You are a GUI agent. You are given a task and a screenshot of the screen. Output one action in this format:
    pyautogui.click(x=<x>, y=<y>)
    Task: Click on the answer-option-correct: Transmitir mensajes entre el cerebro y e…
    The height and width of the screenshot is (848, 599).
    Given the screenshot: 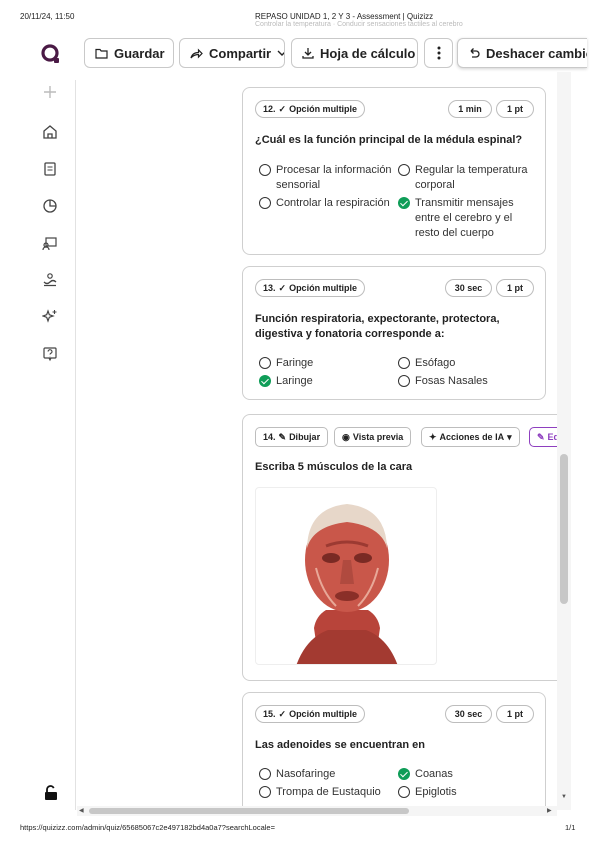 What is the action you would take?
    pyautogui.click(x=468, y=218)
    